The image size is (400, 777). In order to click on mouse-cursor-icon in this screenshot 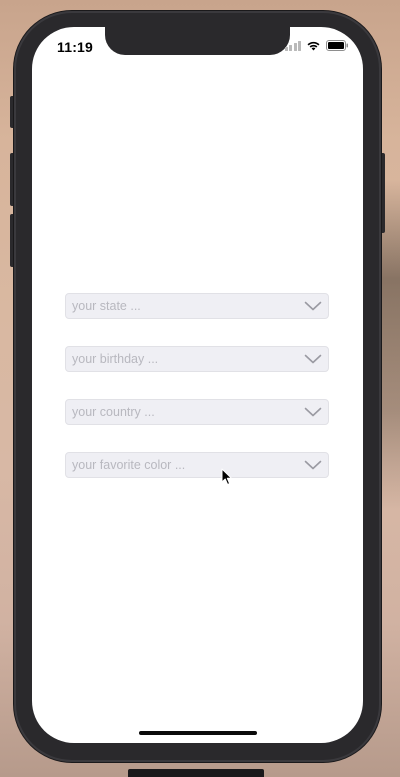, I will do `click(226, 476)`.